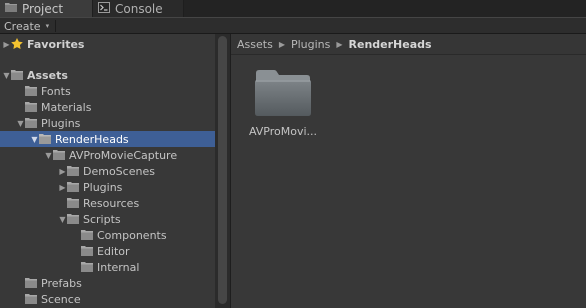 The image size is (586, 308). What do you see at coordinates (107, 299) in the screenshot?
I see `tree-row-scence: Scence` at bounding box center [107, 299].